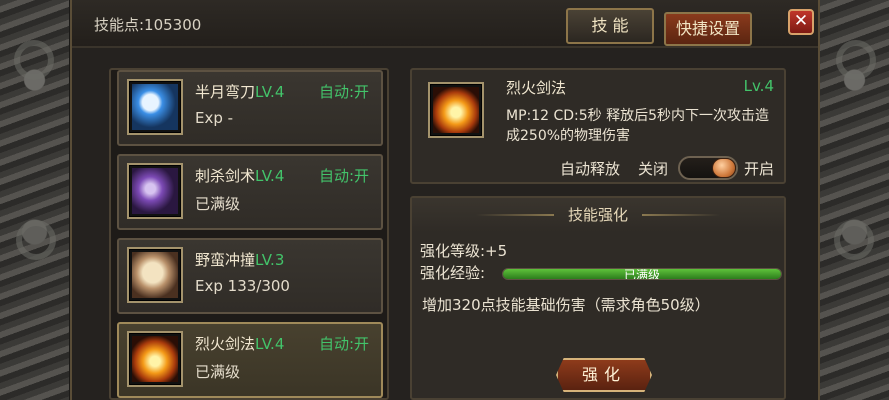 The image size is (889, 400). I want to click on top-bar: 技能点:105300 技 能 快捷设置 ✕, so click(445, 24).